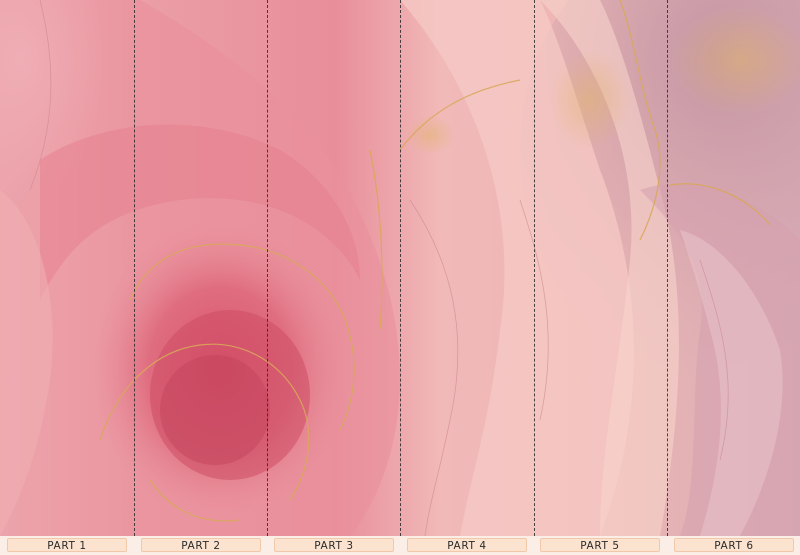  Describe the element at coordinates (334, 545) in the screenshot. I see `part-label-3: PART 3` at that location.